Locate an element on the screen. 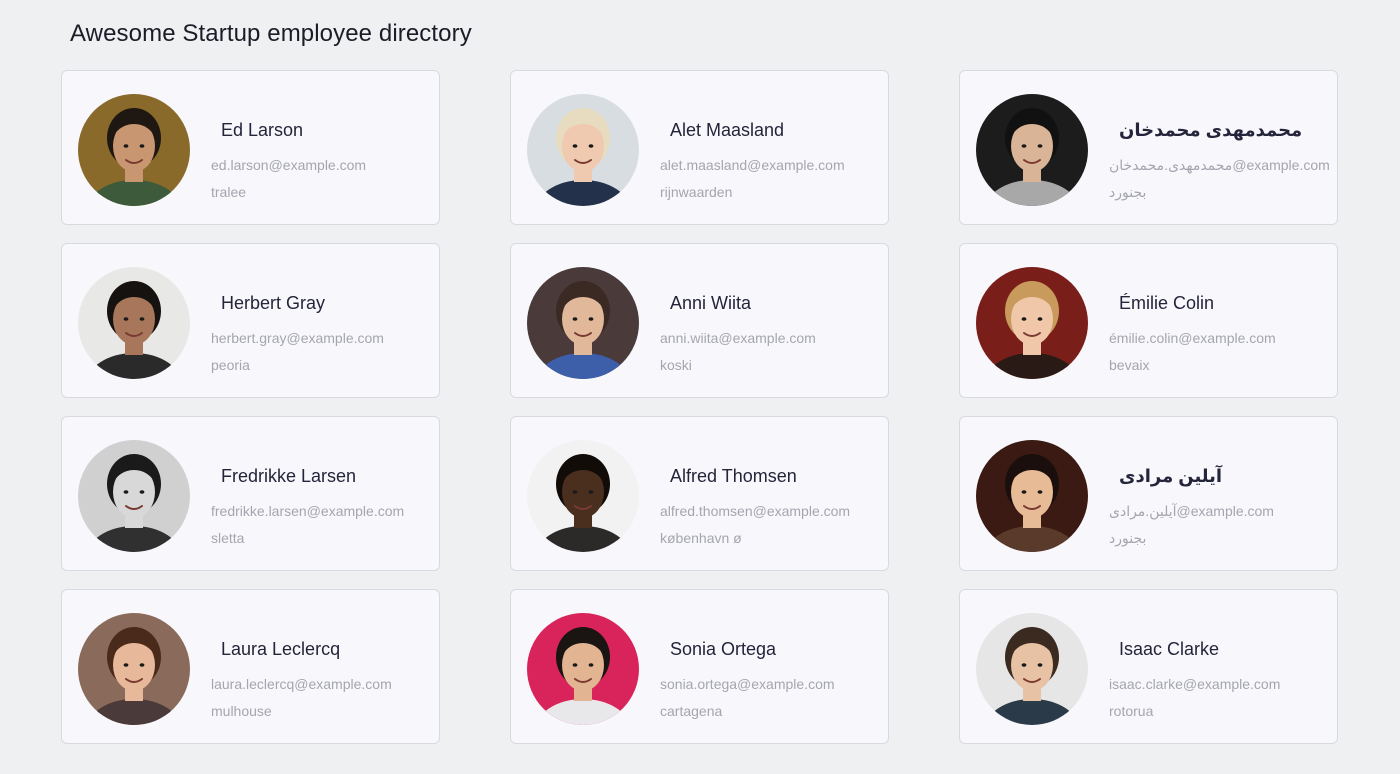 This screenshot has width=1400, height=774. employee-email: isaac.clarke@example.com is located at coordinates (1195, 684).